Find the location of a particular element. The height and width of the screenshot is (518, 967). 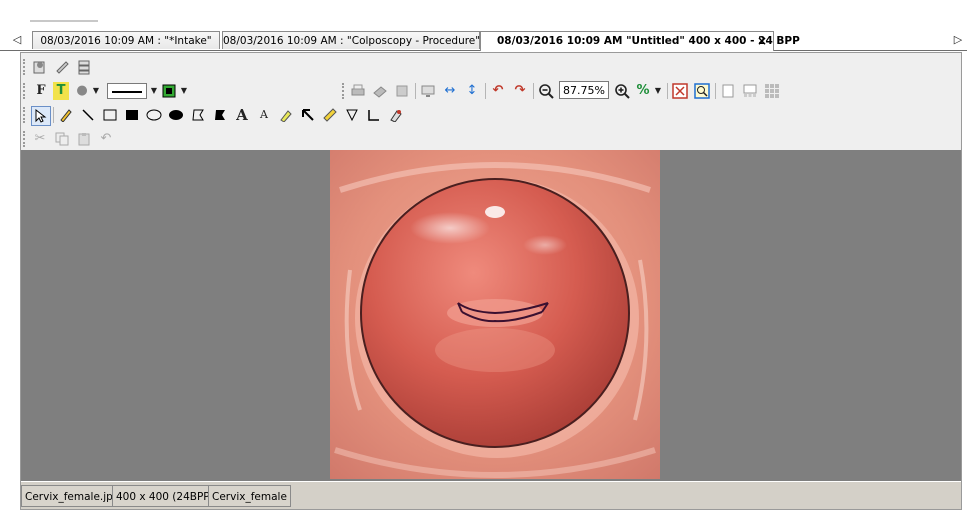

toolbar-row-3: A A is located at coordinates (491, 115).